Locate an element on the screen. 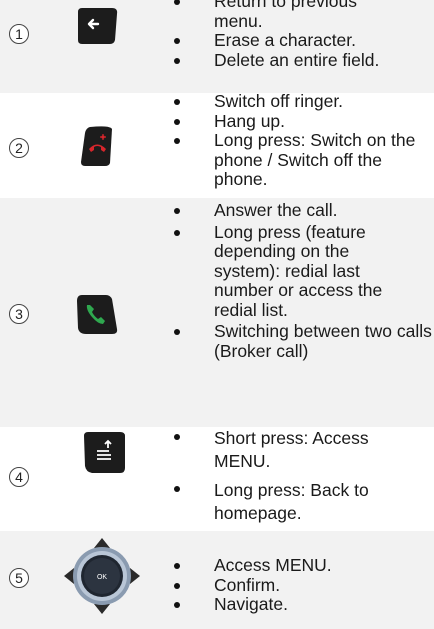 This screenshot has width=434, height=629. list-item: Confirm. is located at coordinates (302, 585).